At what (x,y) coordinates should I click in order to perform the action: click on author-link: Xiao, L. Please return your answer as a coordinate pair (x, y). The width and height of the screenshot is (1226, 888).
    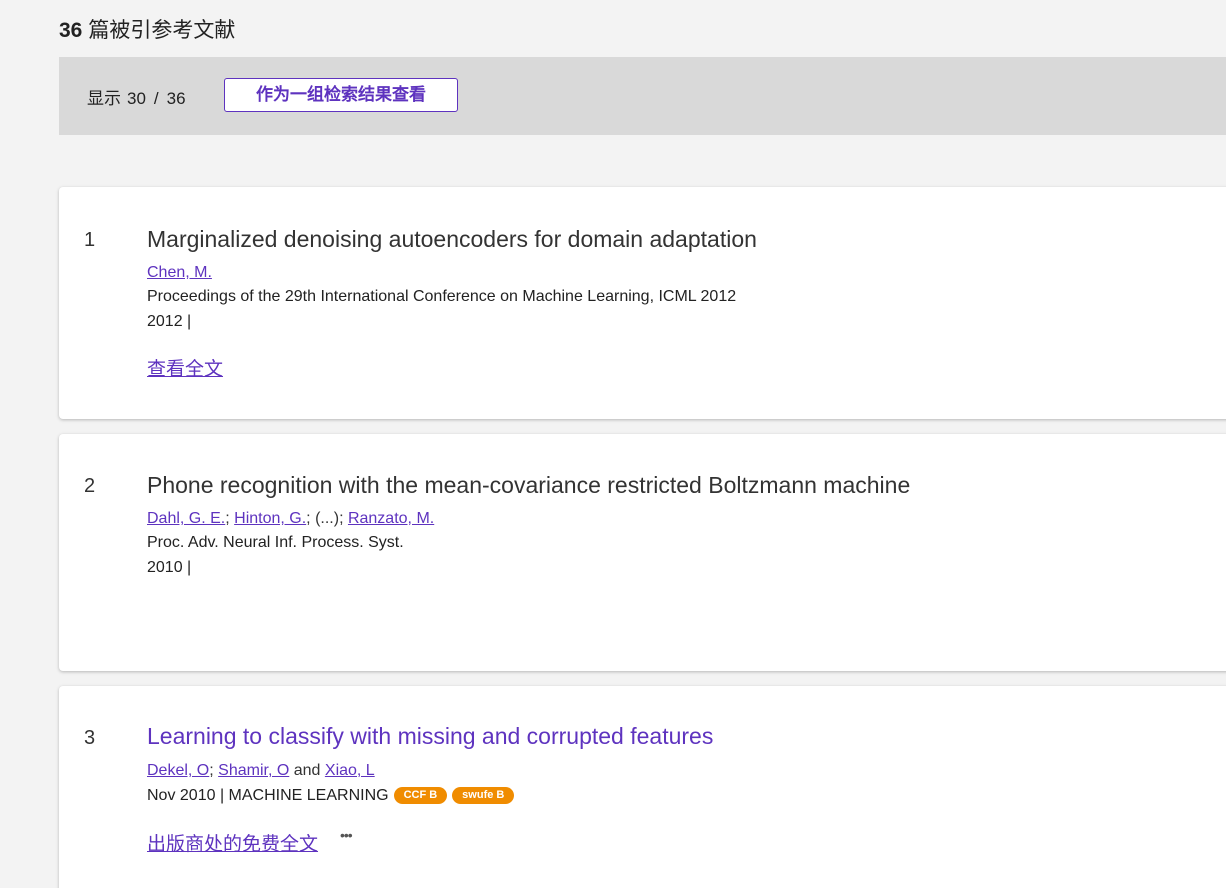
    Looking at the image, I should click on (350, 770).